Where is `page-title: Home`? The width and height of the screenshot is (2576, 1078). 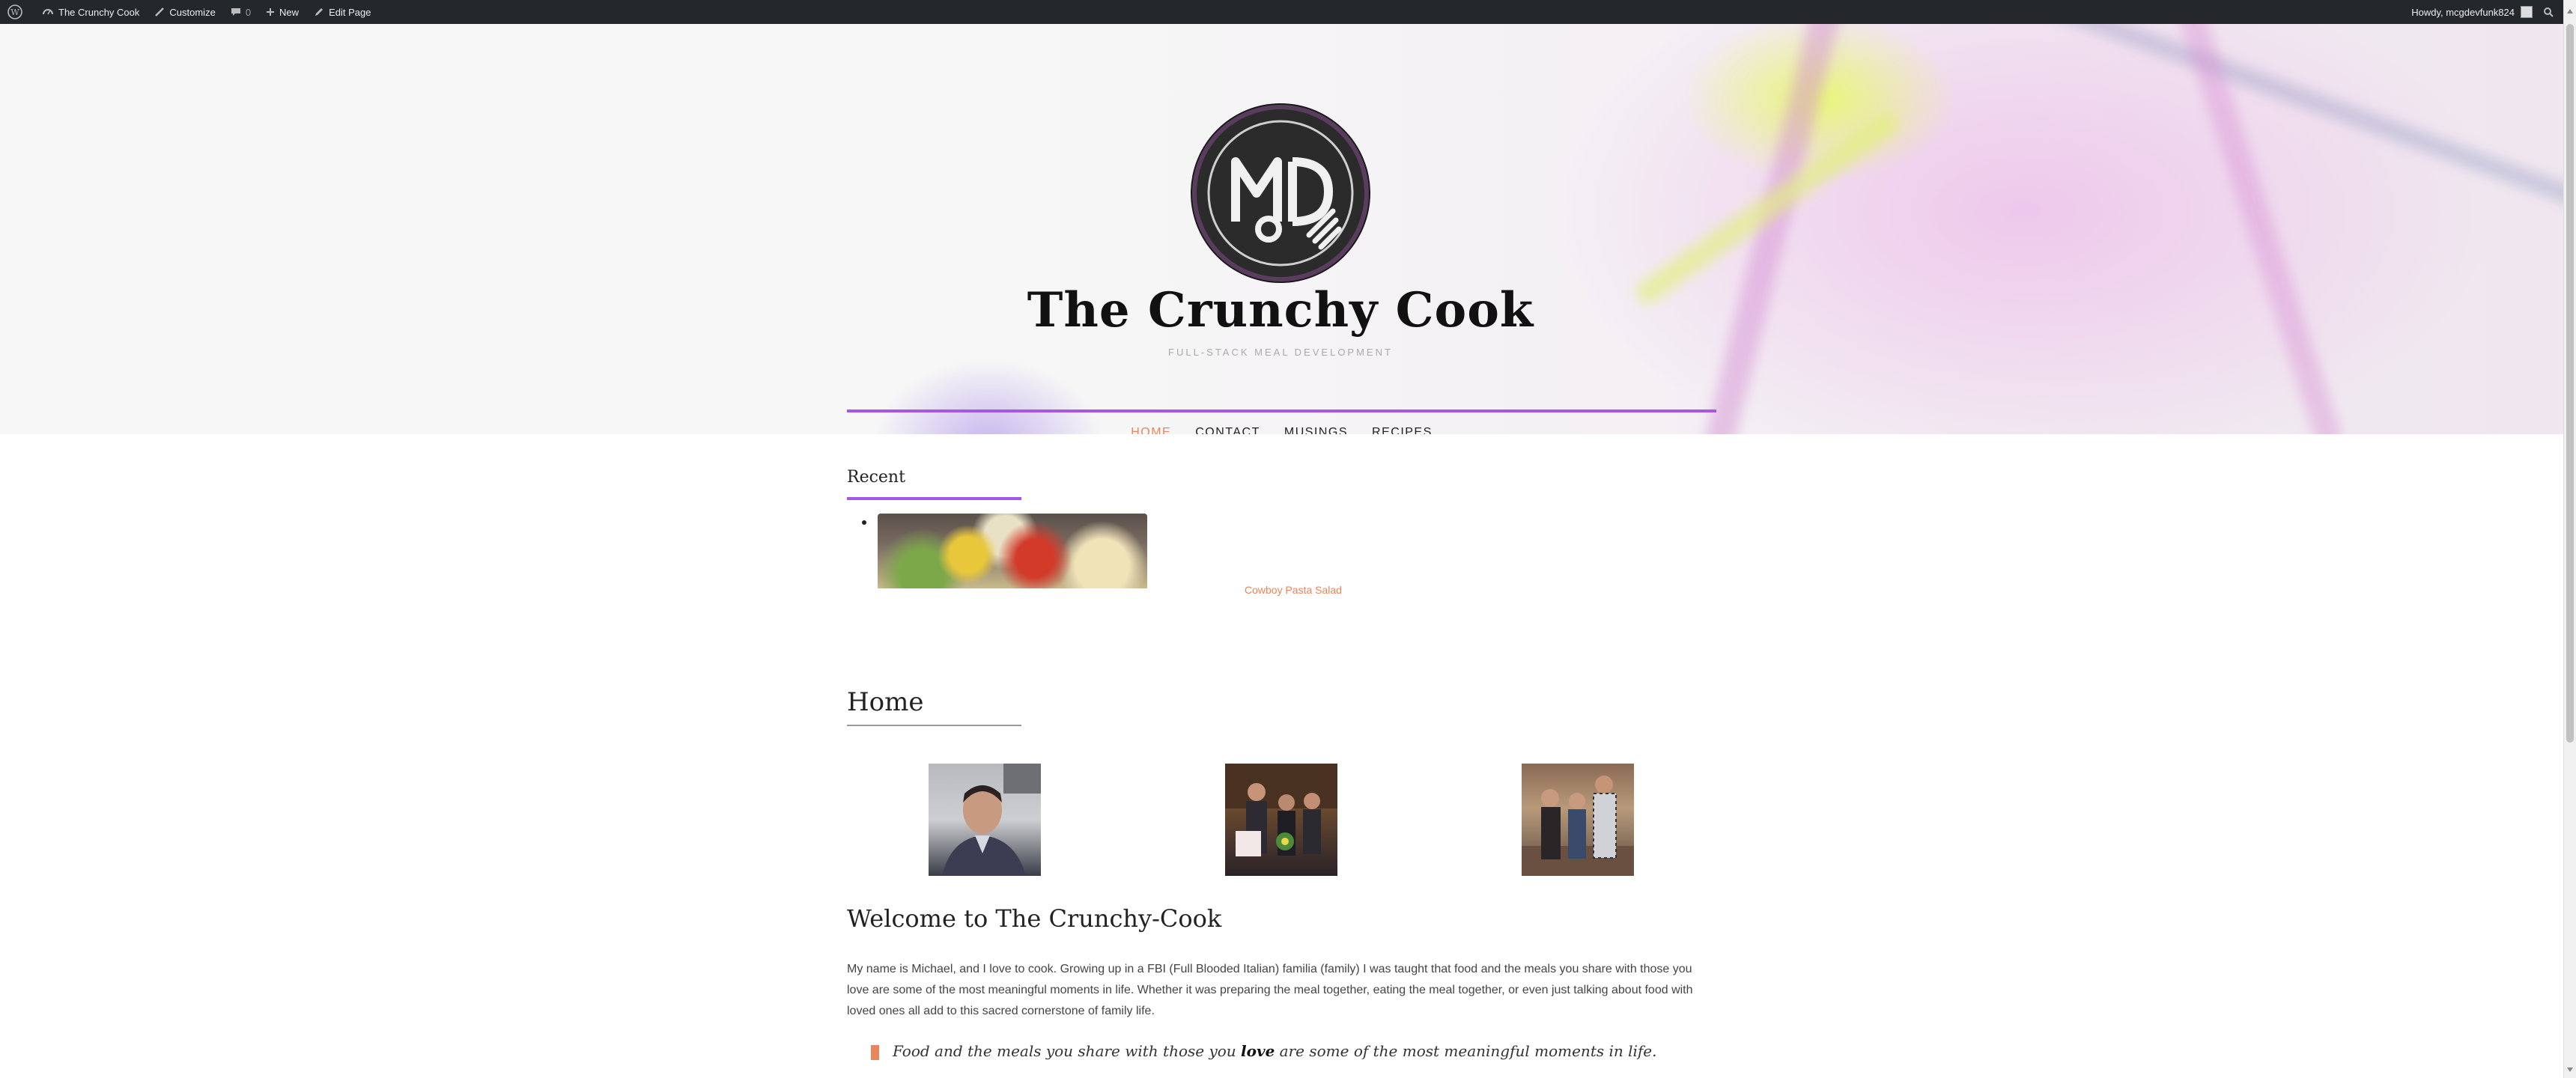
page-title: Home is located at coordinates (885, 702).